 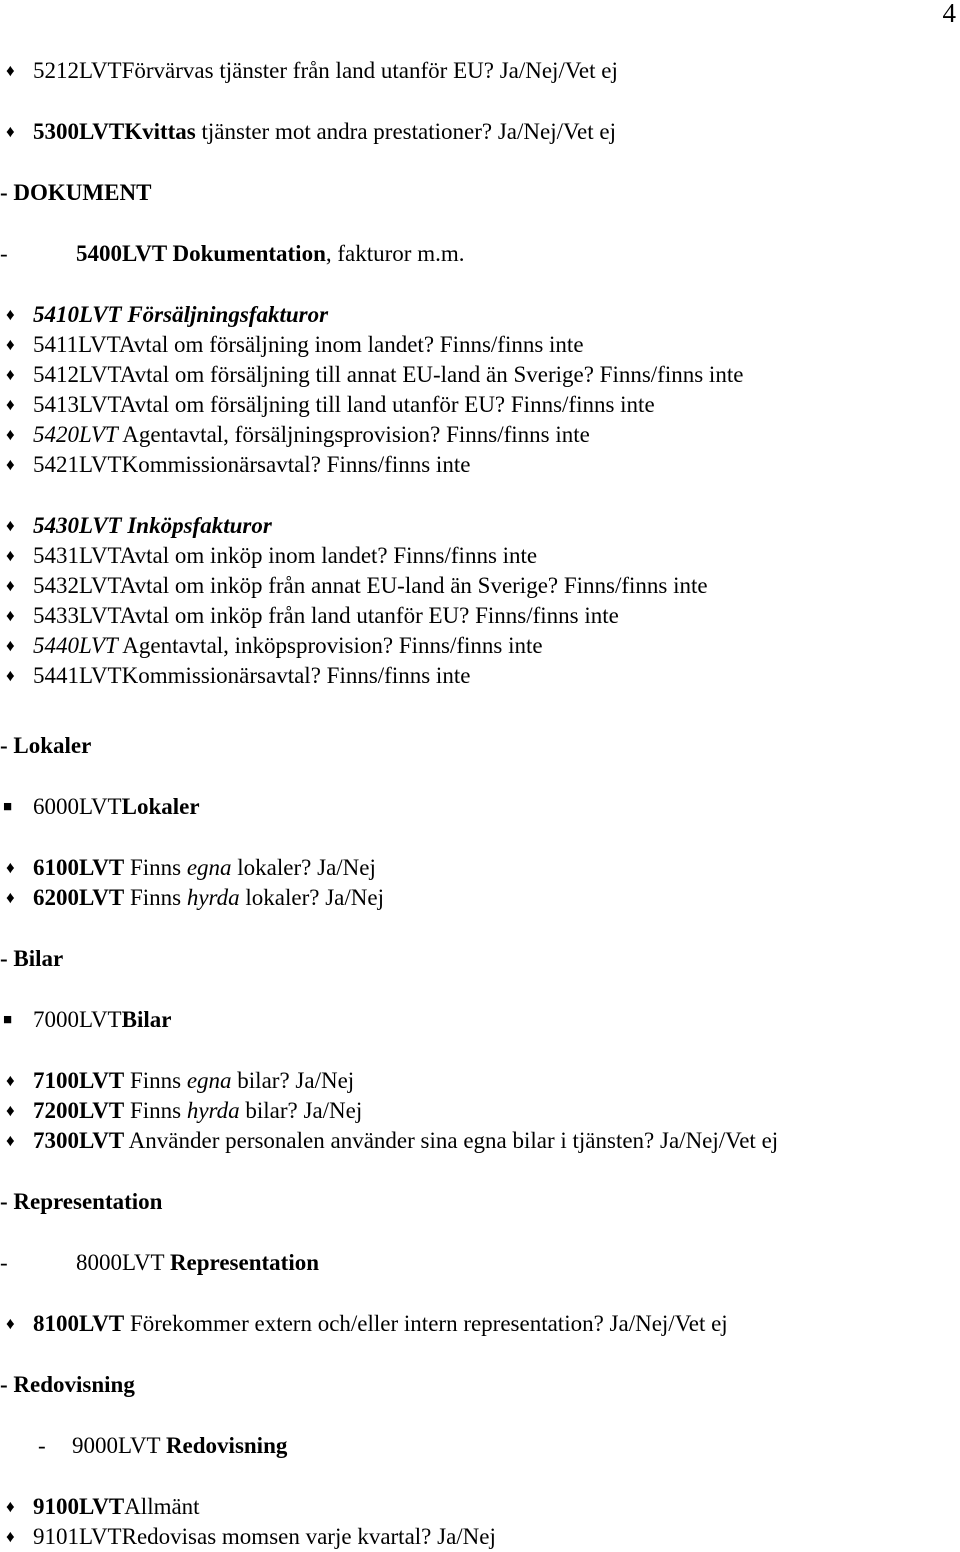 I want to click on item-7000lvt: ■ 7000LVTBilar, so click(x=480, y=1020).